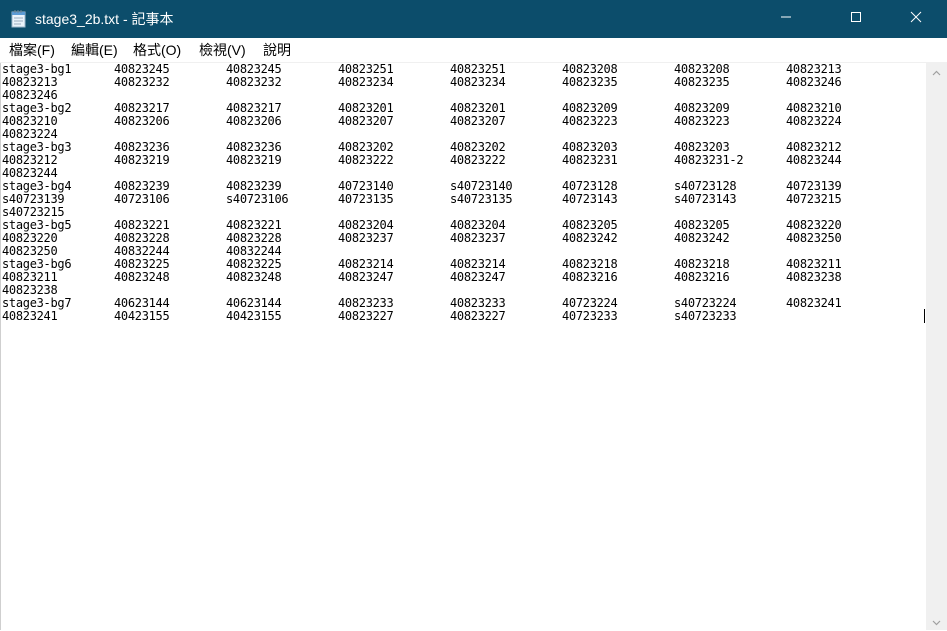 This screenshot has height=631, width=947. What do you see at coordinates (924, 316) in the screenshot?
I see `text-caret` at bounding box center [924, 316].